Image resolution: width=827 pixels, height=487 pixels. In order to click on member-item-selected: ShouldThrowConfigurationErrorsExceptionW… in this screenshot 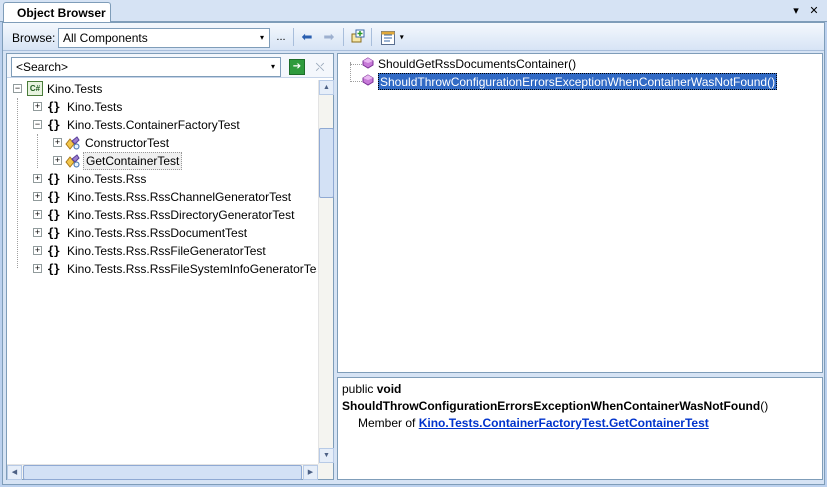, I will do `click(578, 81)`.